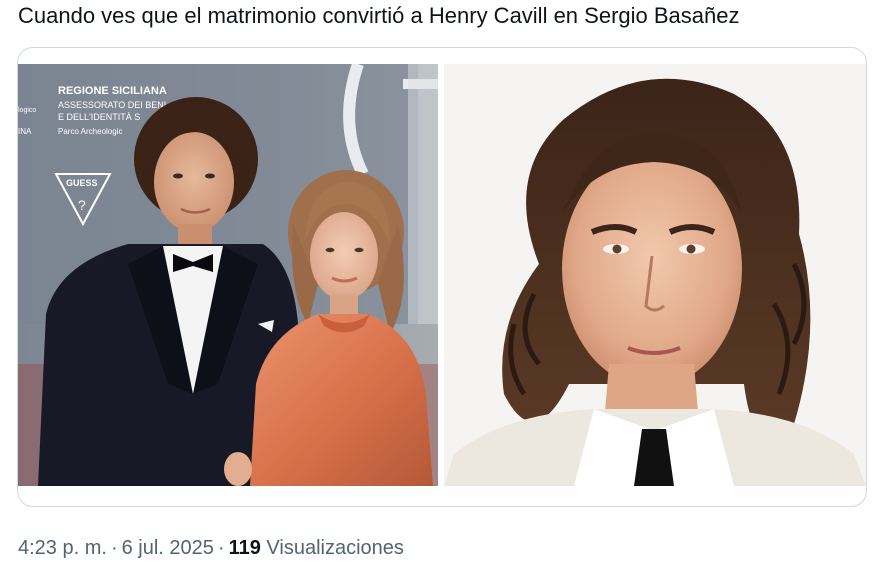 This screenshot has height=563, width=890. I want to click on backdrop-text-line3: E DELL'IDENTITÀ S, so click(99, 117).